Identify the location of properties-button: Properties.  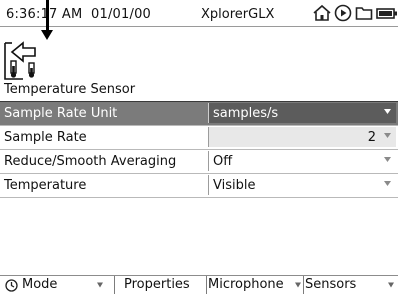
(160, 285).